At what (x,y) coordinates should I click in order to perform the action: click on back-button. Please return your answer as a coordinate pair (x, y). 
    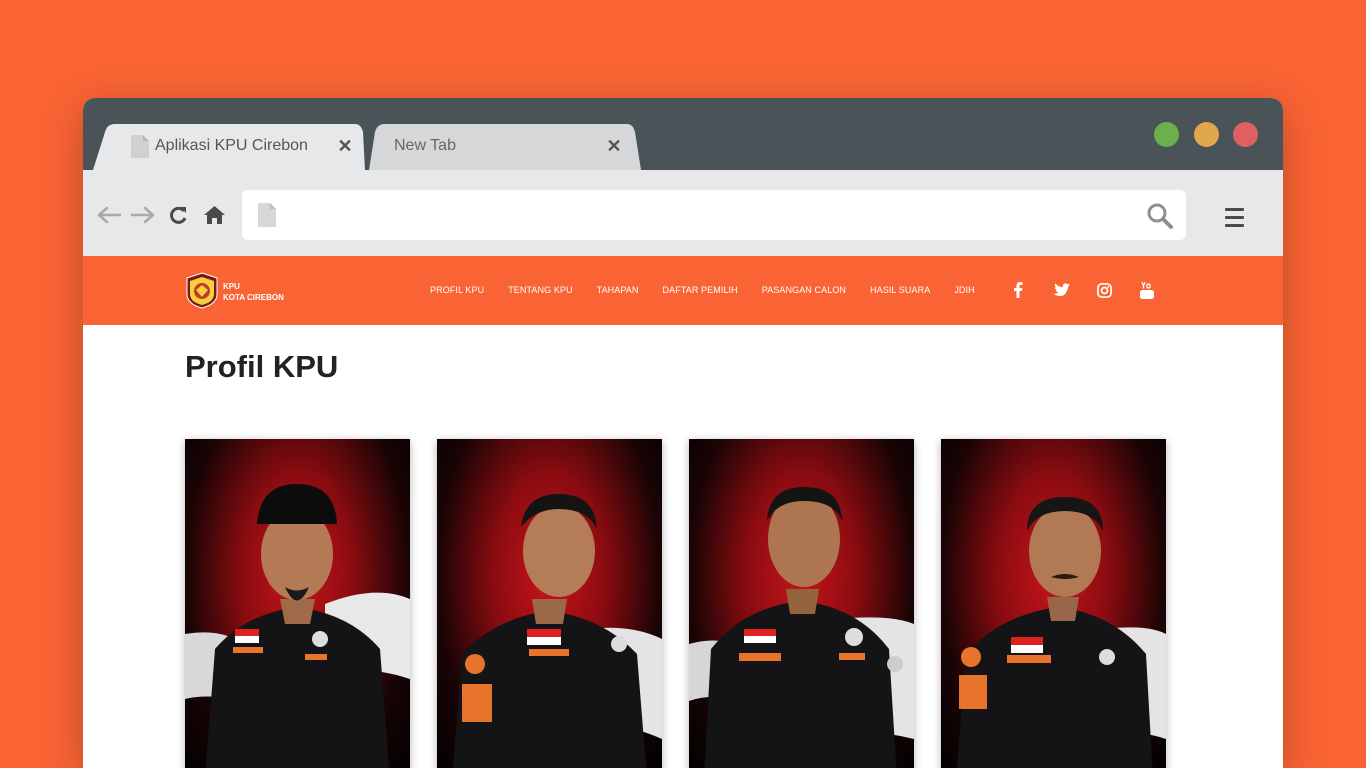
    Looking at the image, I should click on (109, 215).